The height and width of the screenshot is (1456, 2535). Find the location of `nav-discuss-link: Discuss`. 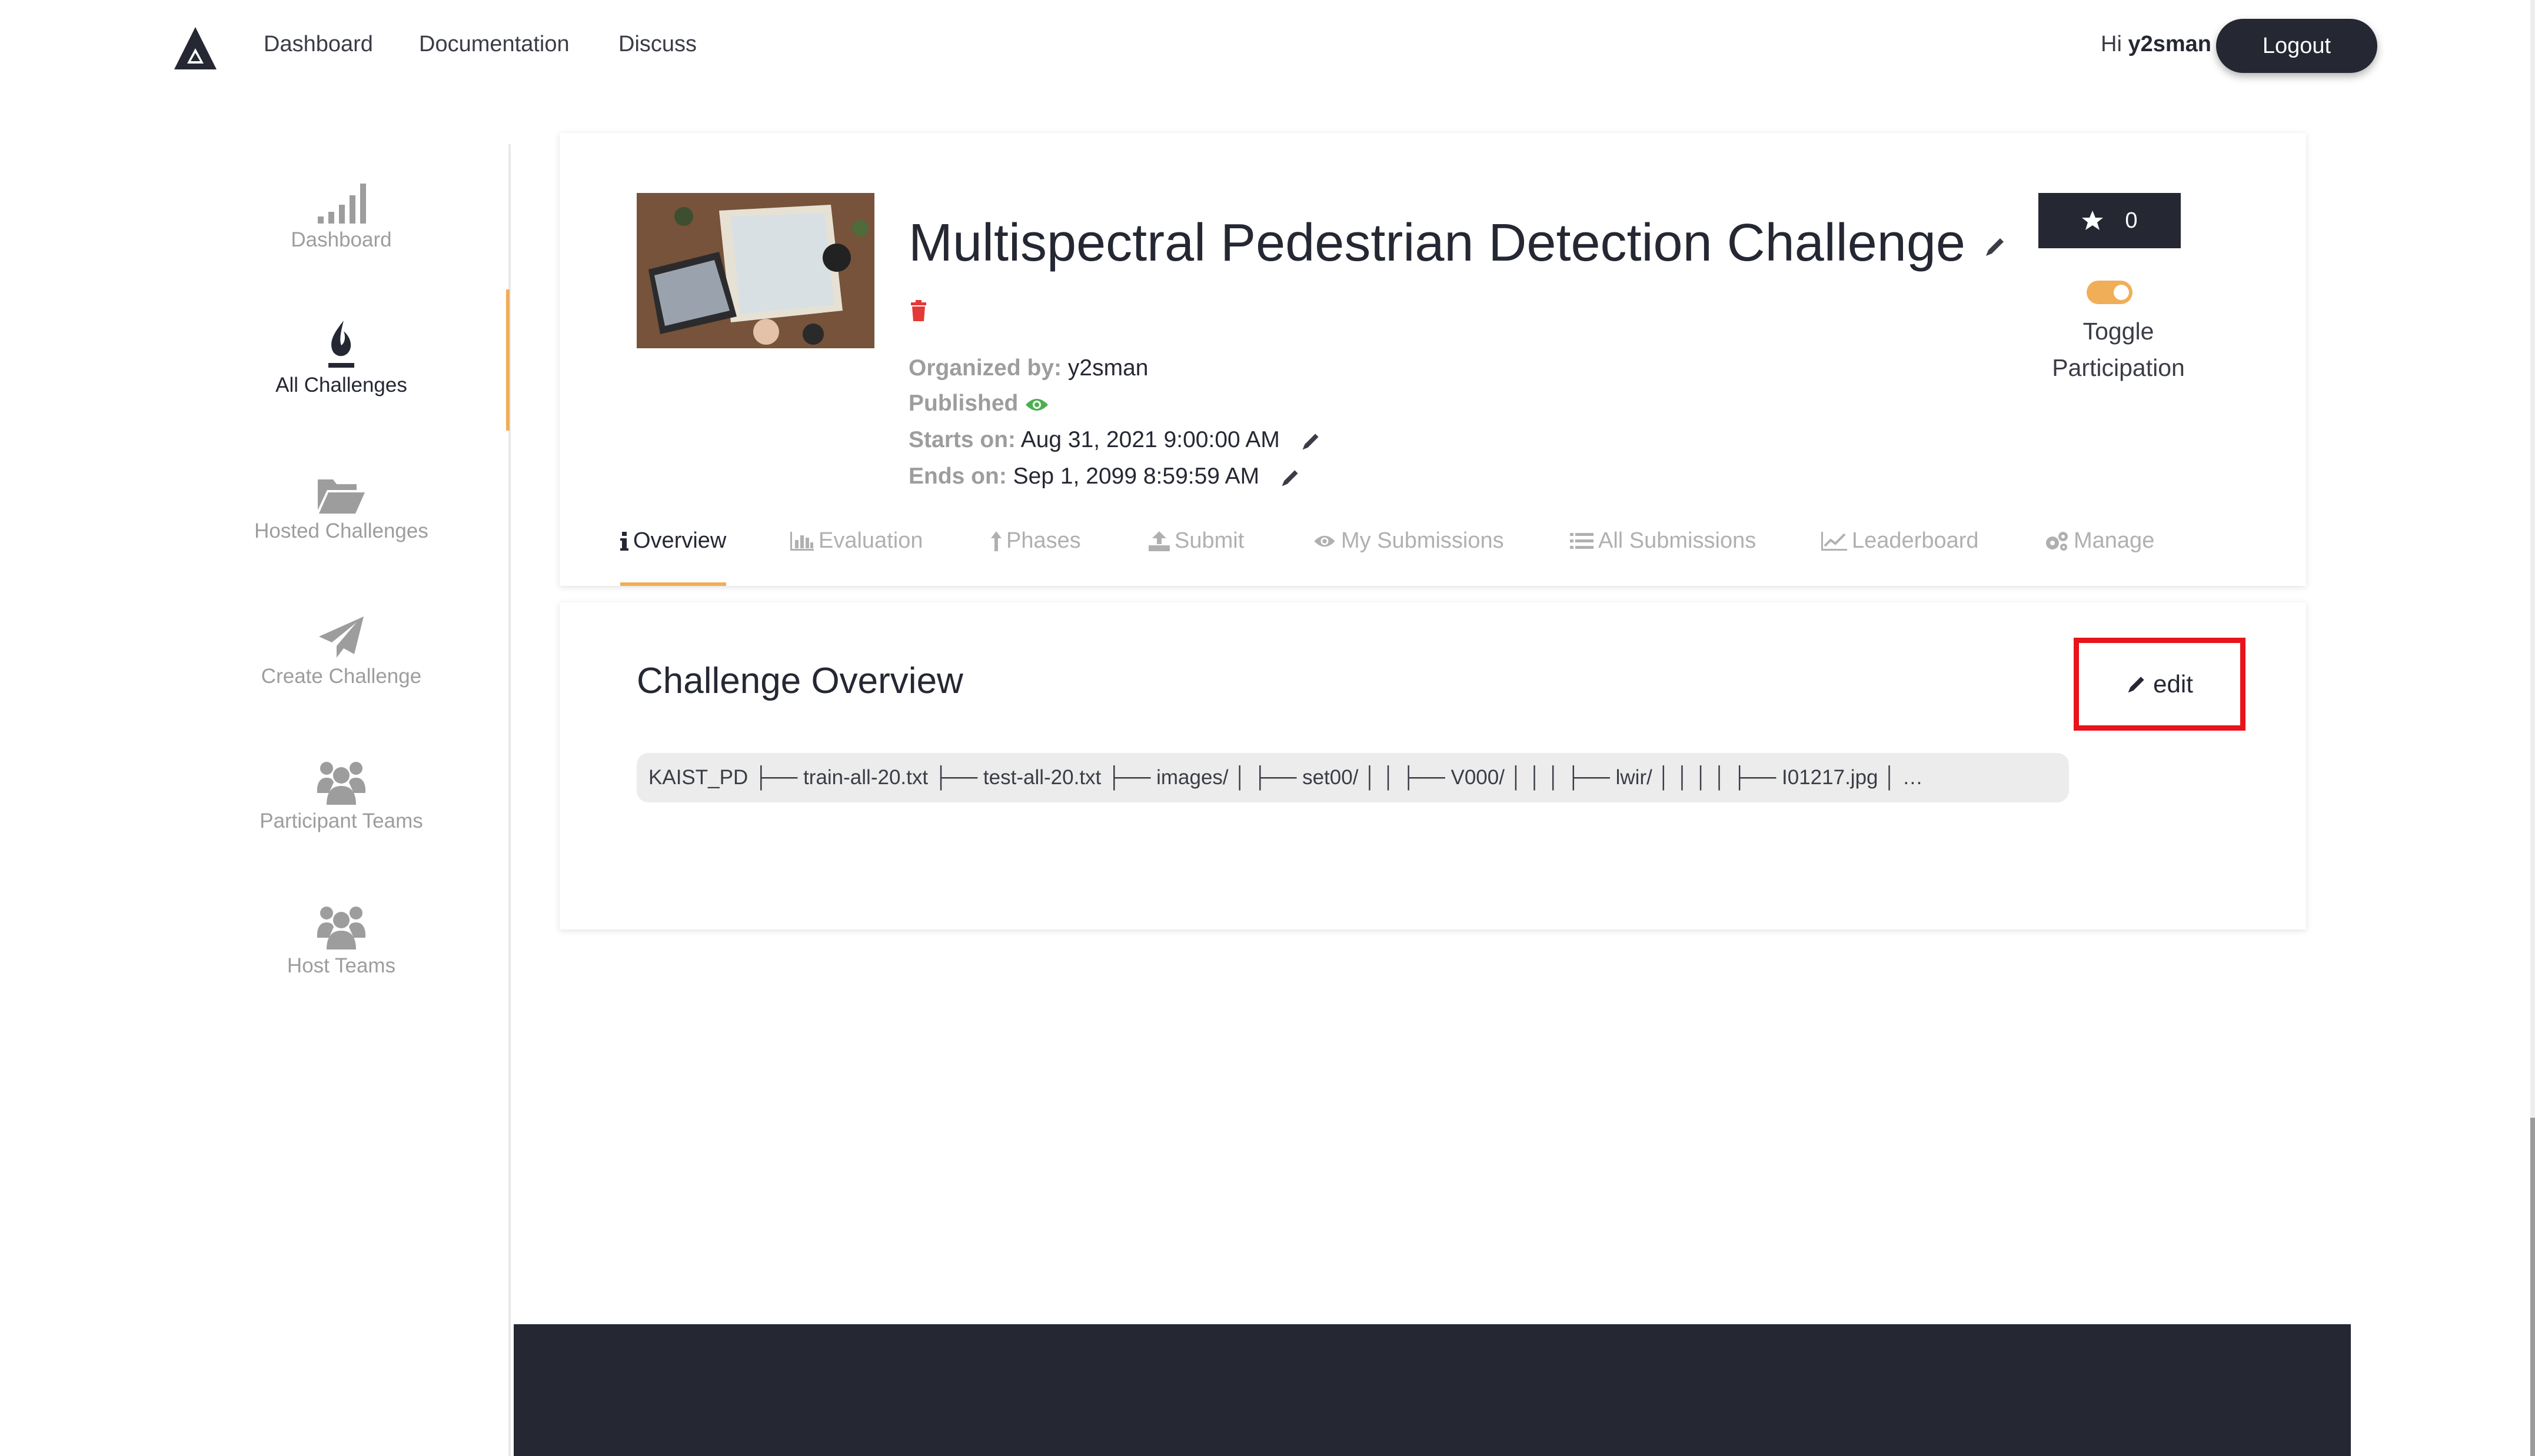

nav-discuss-link: Discuss is located at coordinates (657, 44).